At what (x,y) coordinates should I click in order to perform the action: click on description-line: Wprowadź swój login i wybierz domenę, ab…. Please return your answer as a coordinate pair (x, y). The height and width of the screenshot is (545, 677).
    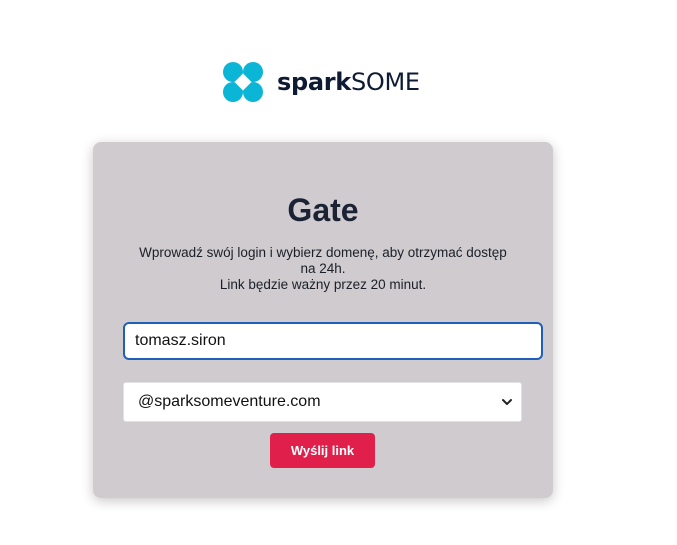
    Looking at the image, I should click on (323, 252).